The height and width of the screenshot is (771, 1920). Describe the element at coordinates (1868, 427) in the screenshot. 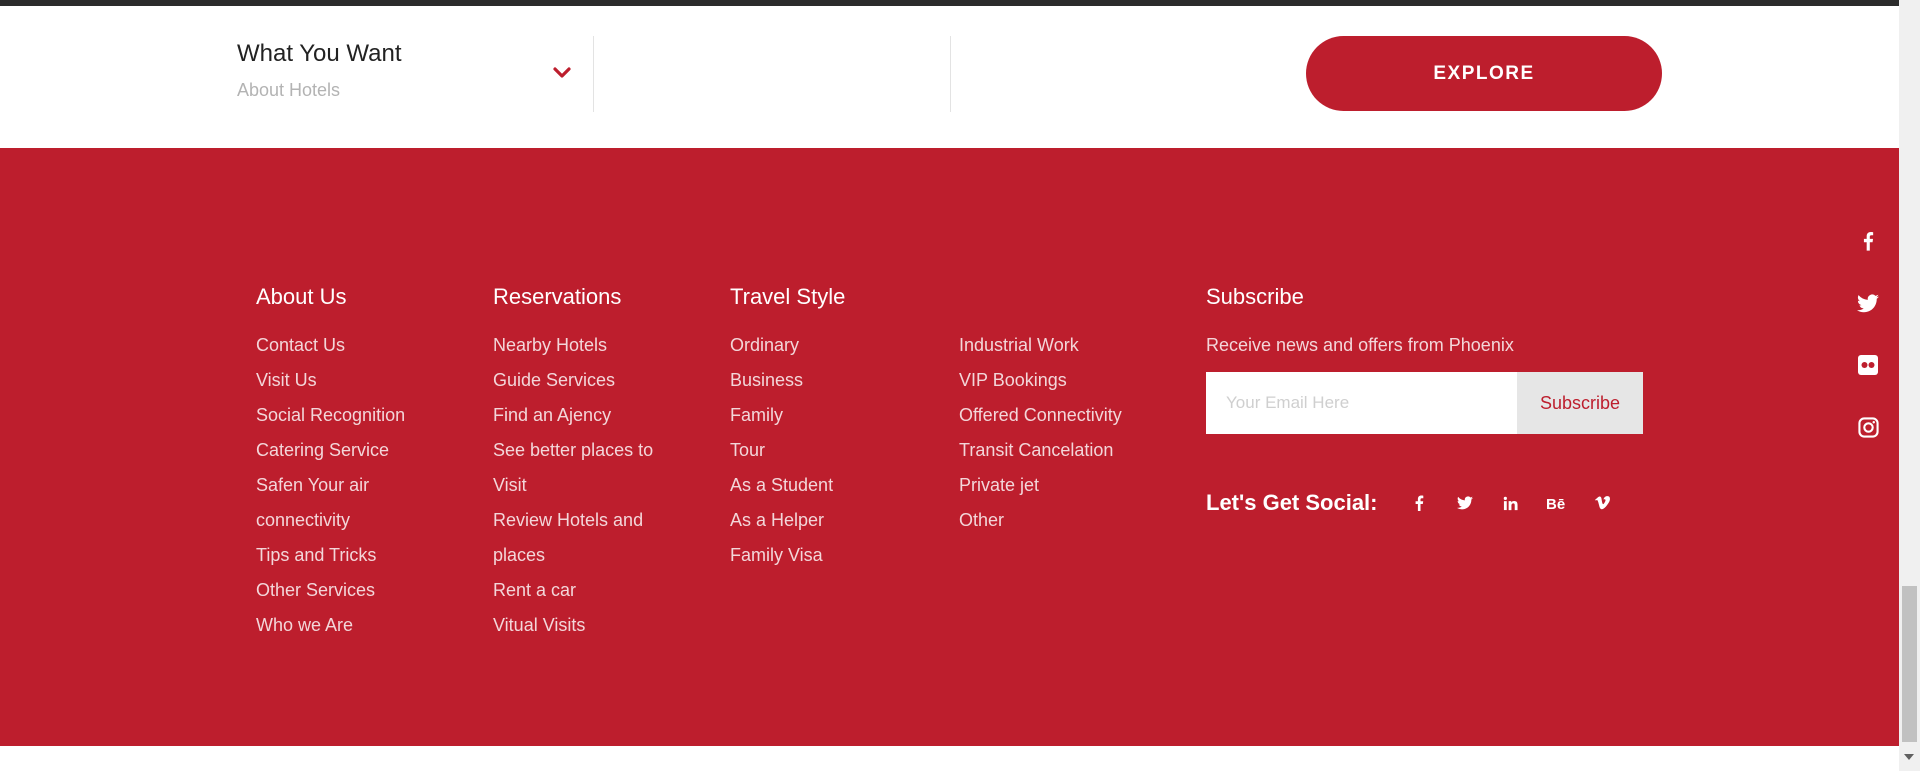

I see `instagram-icon` at that location.